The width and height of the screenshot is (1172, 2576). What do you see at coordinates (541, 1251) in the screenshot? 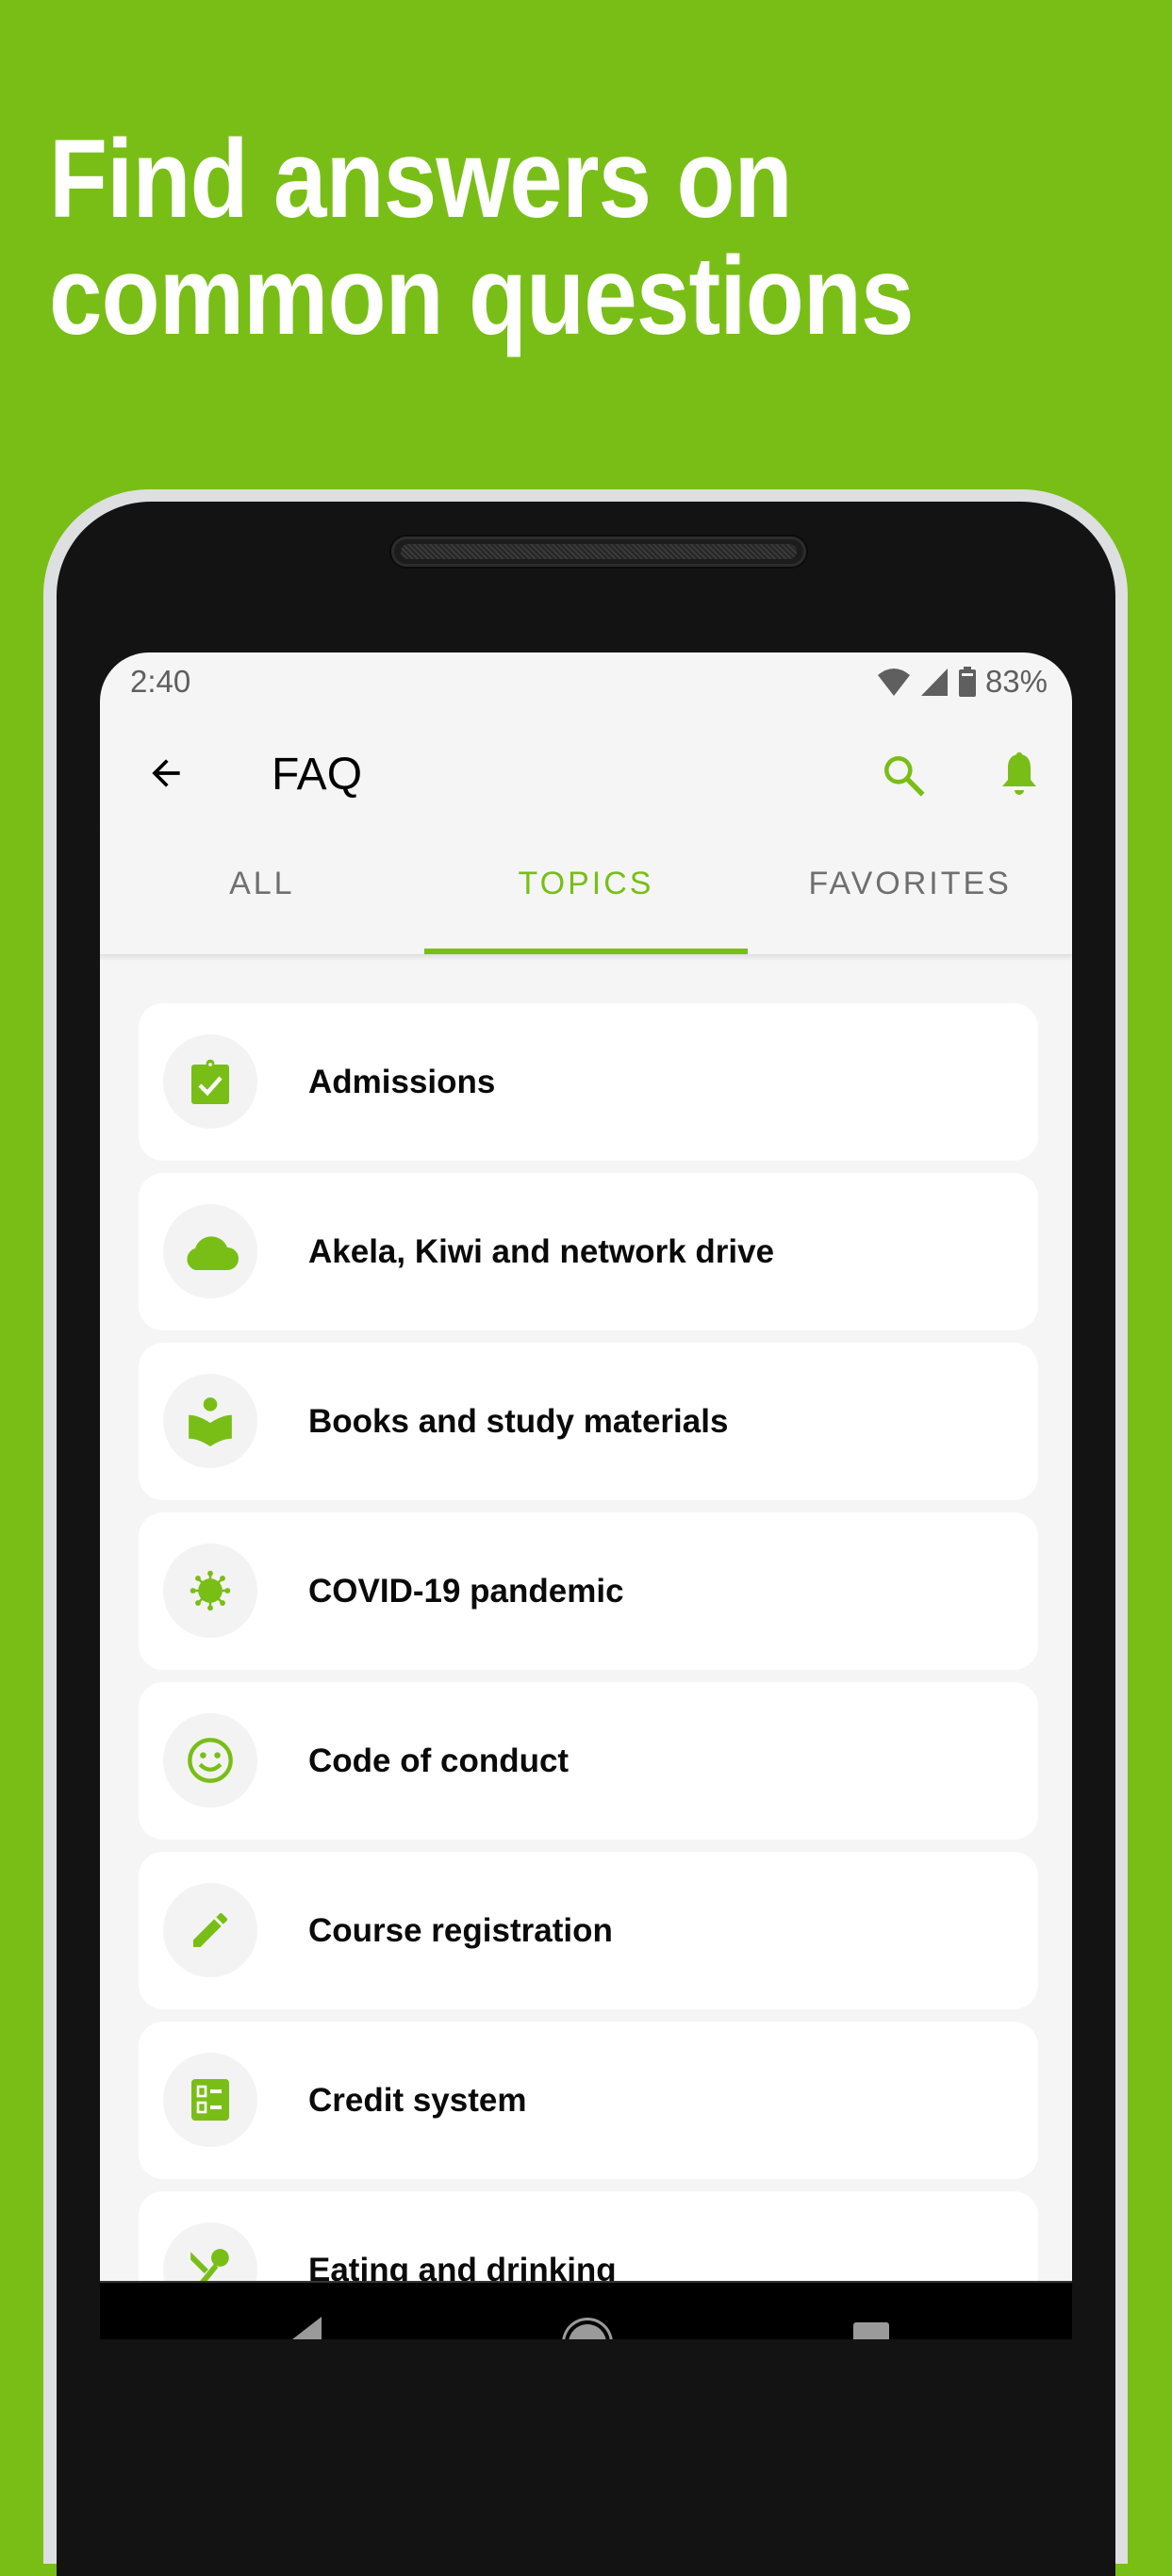
I see `topic-label: Akela, Kiwi and network drive` at bounding box center [541, 1251].